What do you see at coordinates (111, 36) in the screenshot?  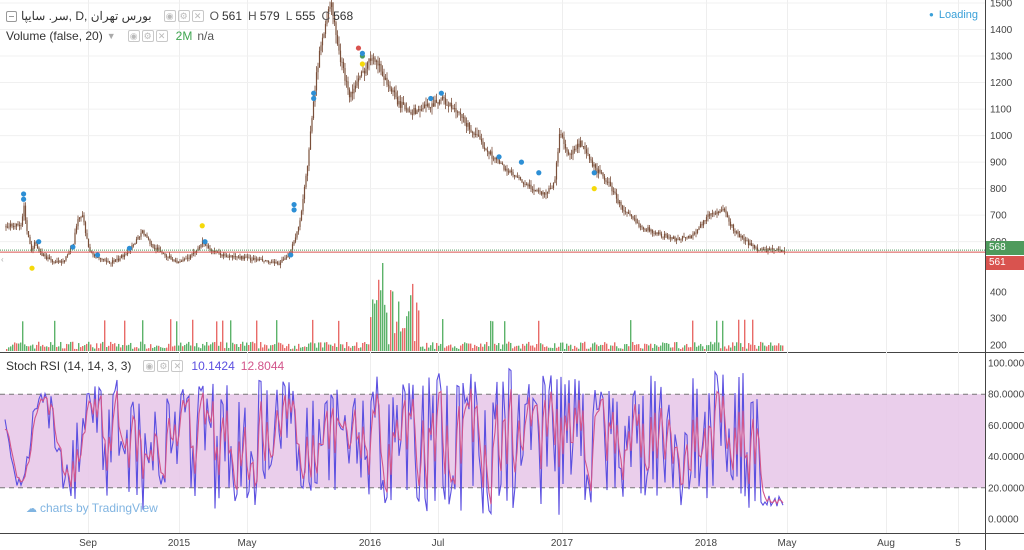 I see `chevron-down-icon: ▼` at bounding box center [111, 36].